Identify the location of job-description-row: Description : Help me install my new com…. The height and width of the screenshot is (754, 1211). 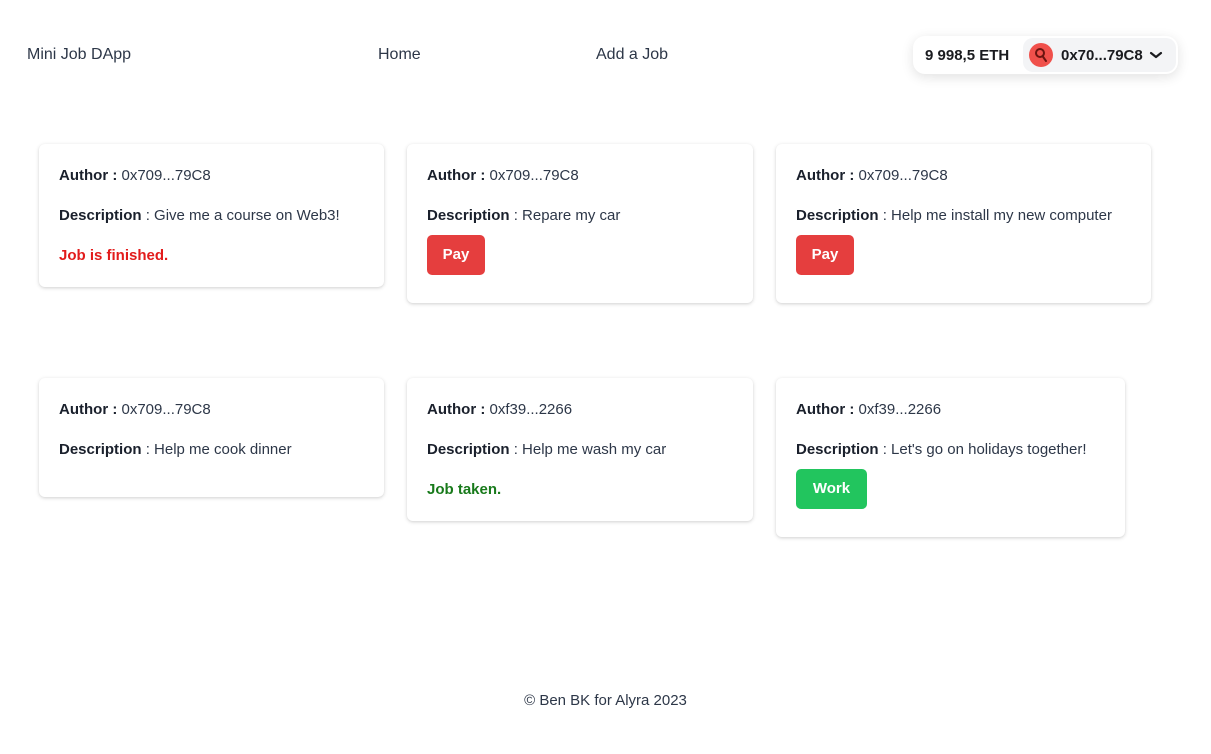
(963, 216).